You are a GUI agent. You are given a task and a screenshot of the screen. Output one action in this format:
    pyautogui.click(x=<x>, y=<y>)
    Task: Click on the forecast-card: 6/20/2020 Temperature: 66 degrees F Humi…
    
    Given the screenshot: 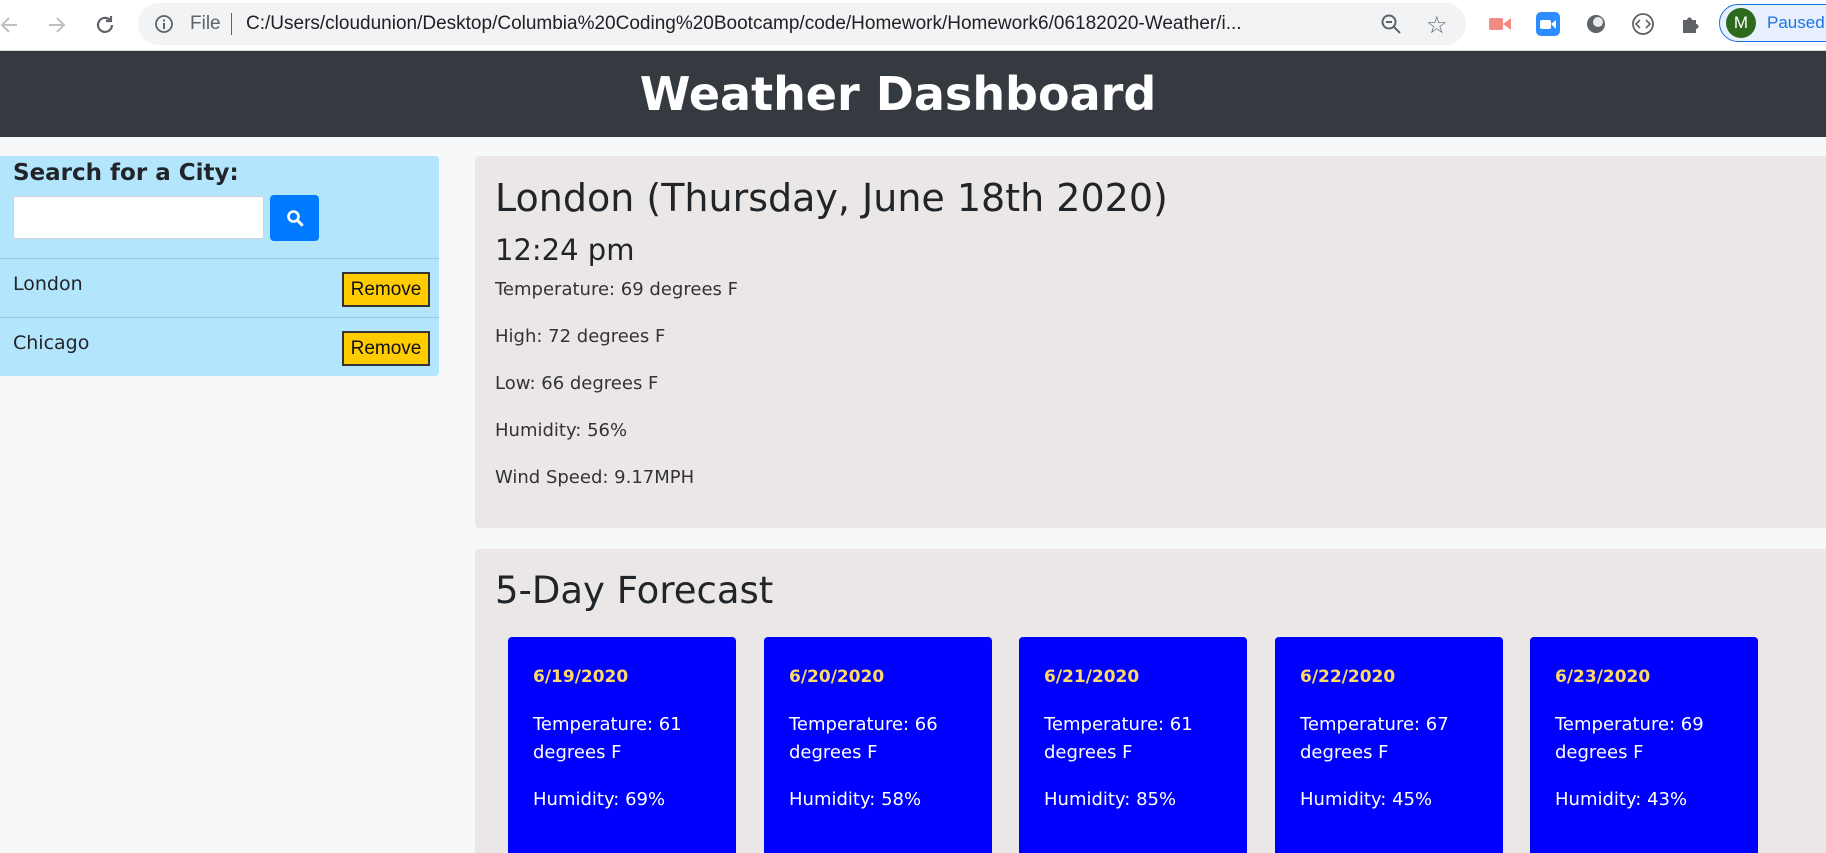 What is the action you would take?
    pyautogui.click(x=878, y=745)
    